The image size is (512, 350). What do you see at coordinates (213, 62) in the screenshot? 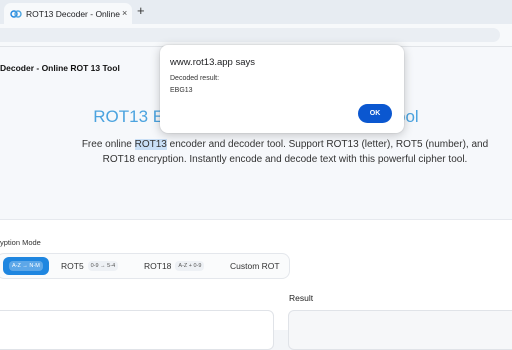
I see `dialog-title: www.rot13.app says` at bounding box center [213, 62].